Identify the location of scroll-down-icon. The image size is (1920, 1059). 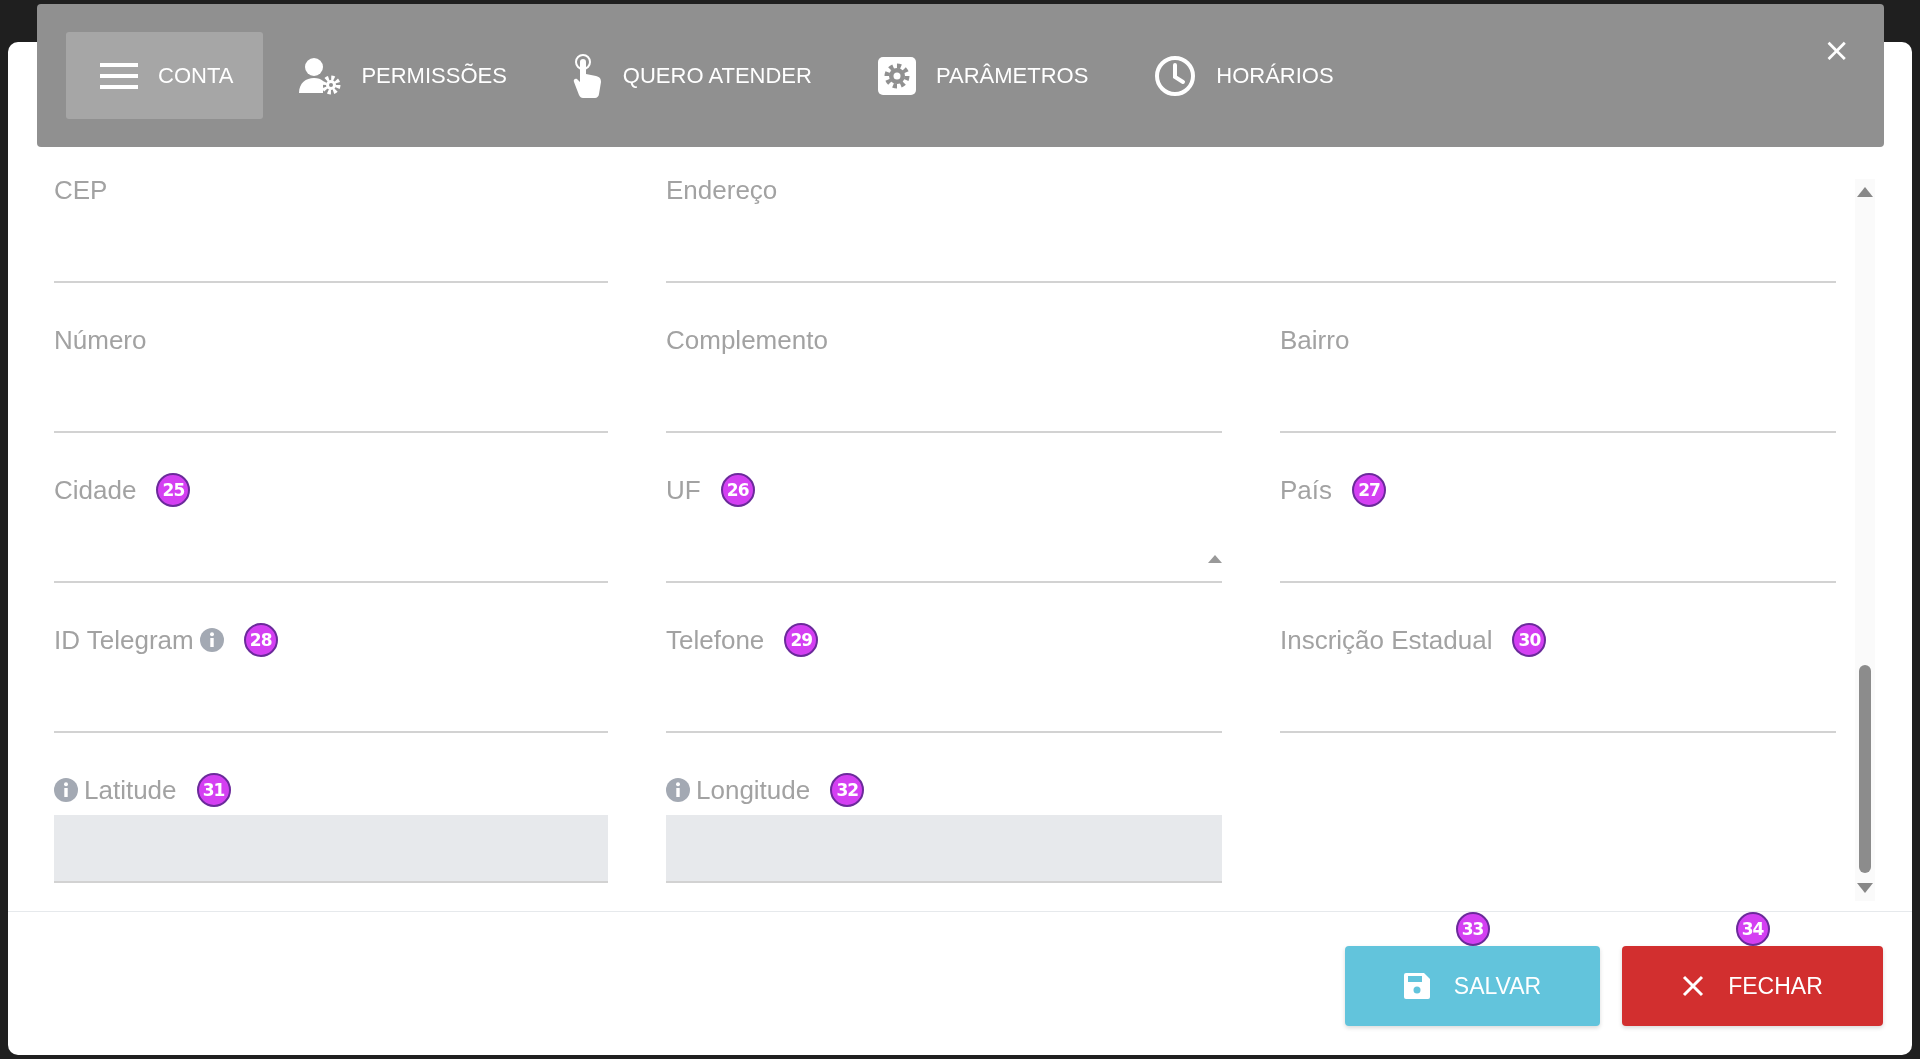
(1865, 888).